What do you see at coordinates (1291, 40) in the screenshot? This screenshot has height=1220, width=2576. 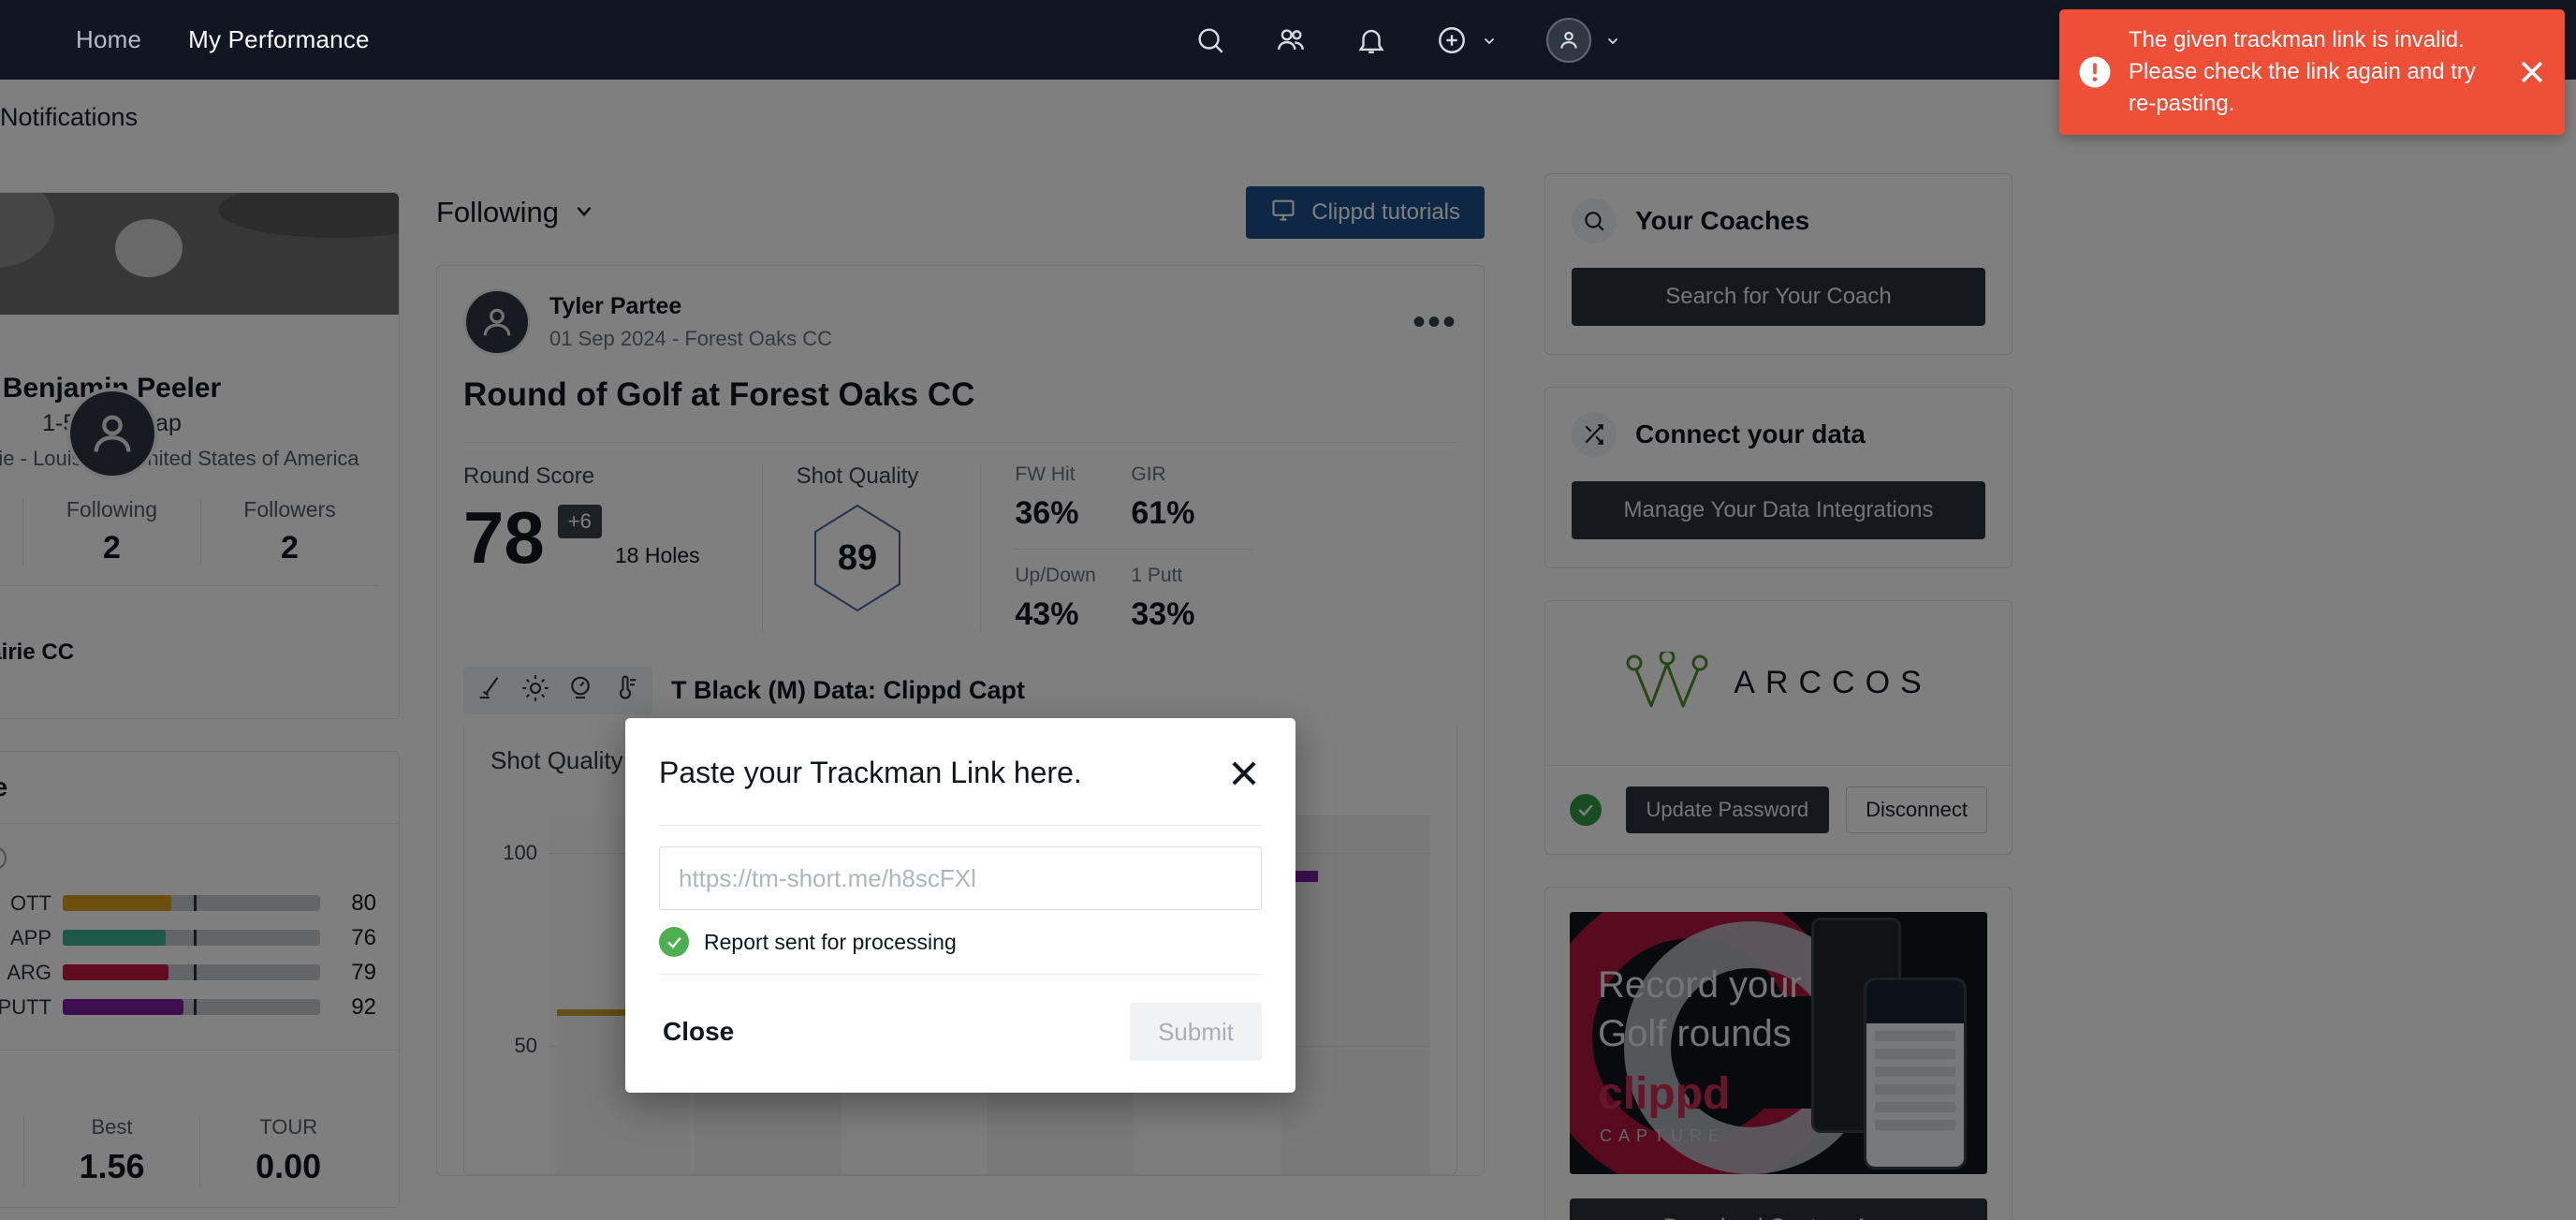 I see `people-icon` at bounding box center [1291, 40].